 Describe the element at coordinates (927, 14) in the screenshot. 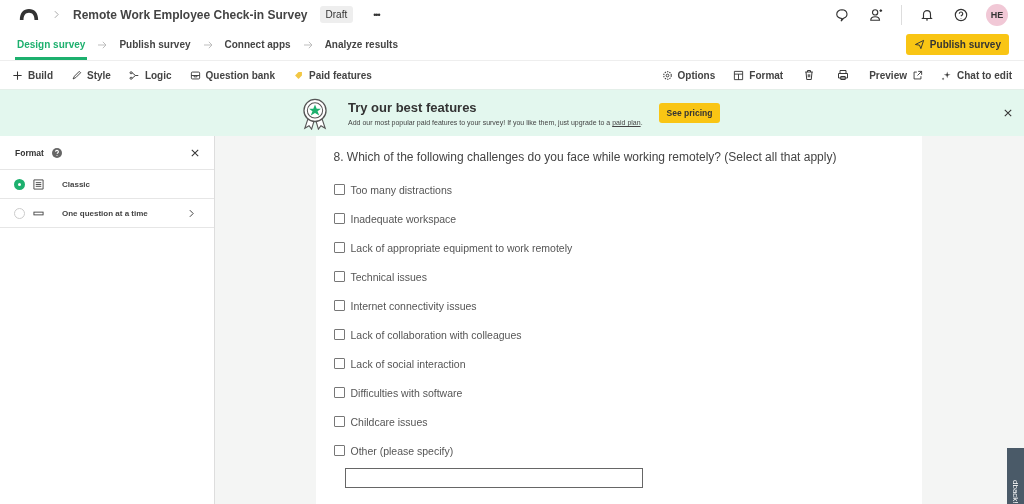

I see `bell-icon` at that location.